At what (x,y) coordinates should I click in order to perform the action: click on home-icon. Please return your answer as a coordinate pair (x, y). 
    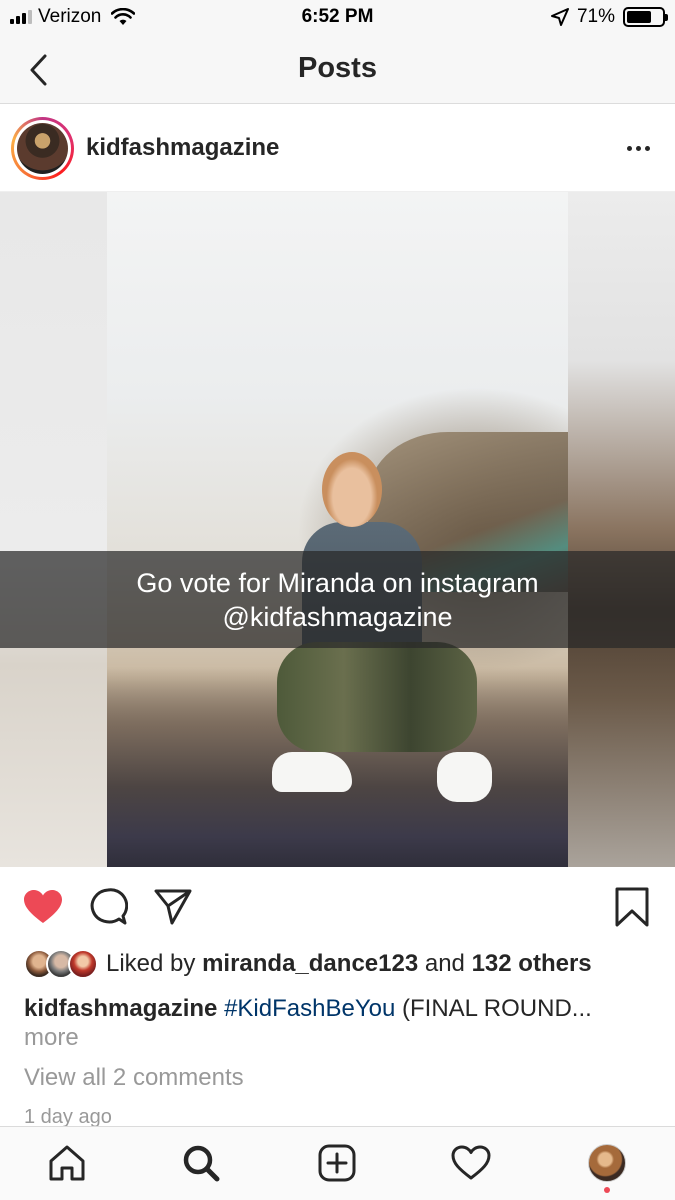
    Looking at the image, I should click on (67, 1163).